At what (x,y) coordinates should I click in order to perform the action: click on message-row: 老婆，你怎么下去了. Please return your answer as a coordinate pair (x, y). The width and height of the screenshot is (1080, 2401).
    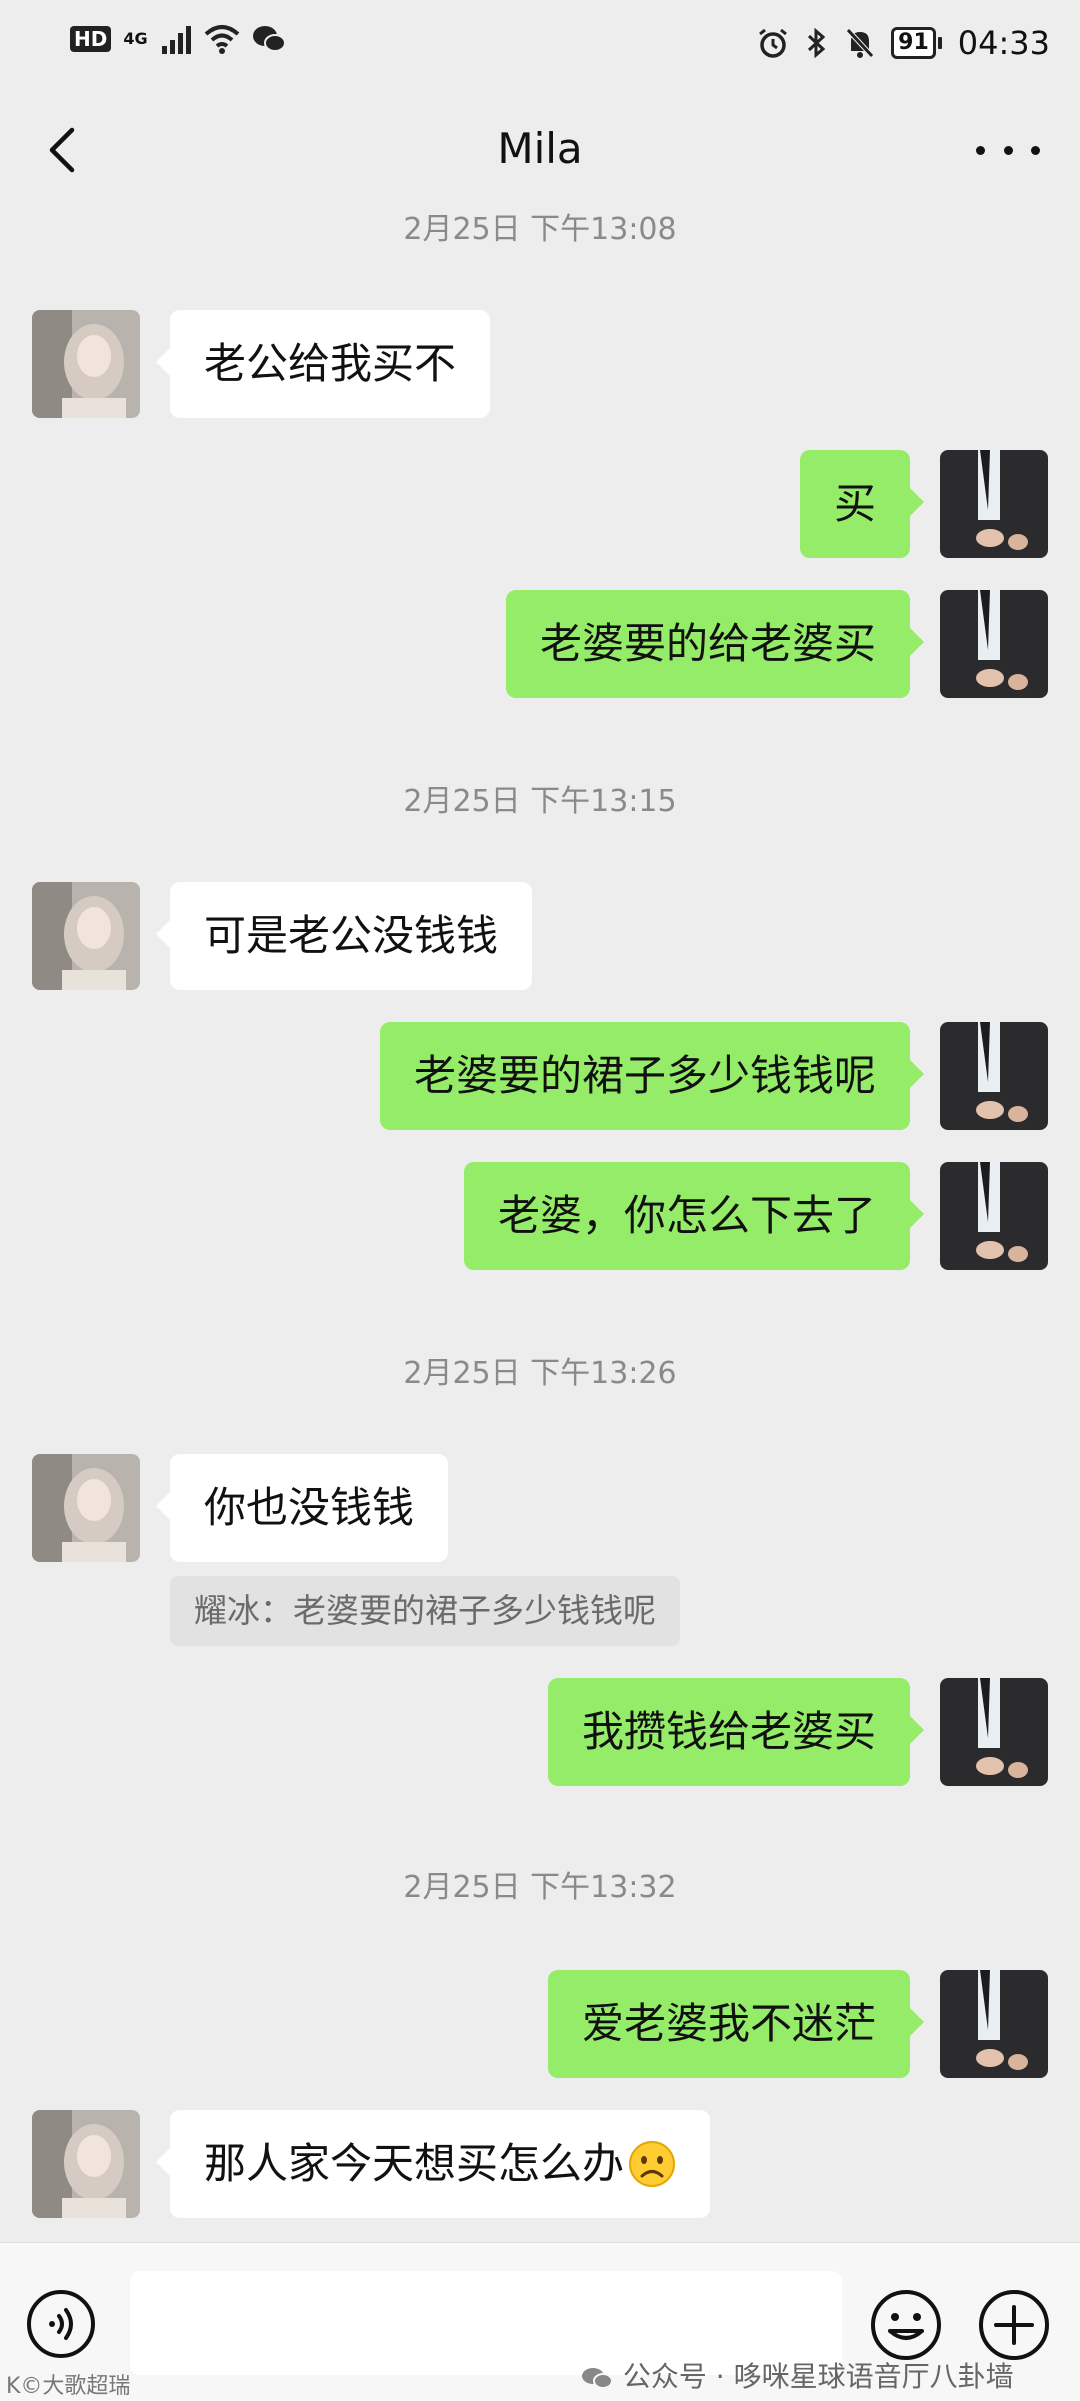
    Looking at the image, I should click on (540, 1217).